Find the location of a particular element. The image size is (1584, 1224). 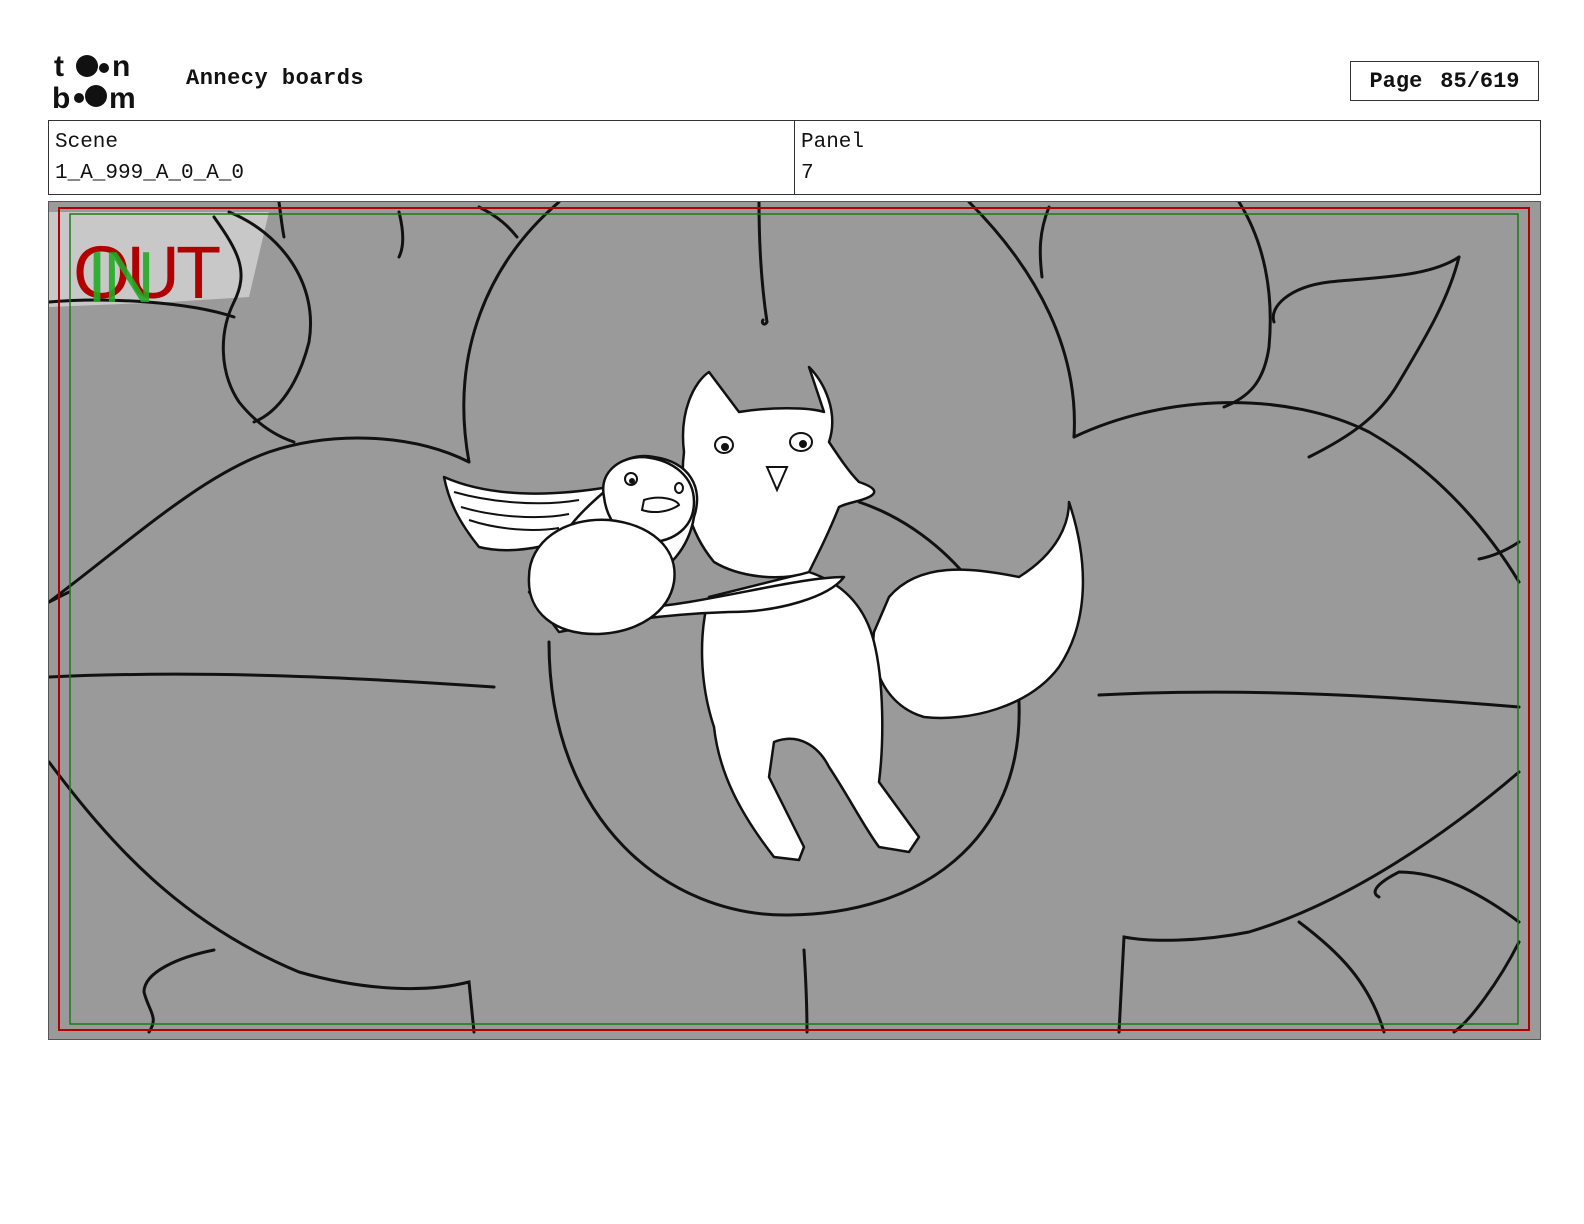

panel-label: Panel is located at coordinates (833, 142).